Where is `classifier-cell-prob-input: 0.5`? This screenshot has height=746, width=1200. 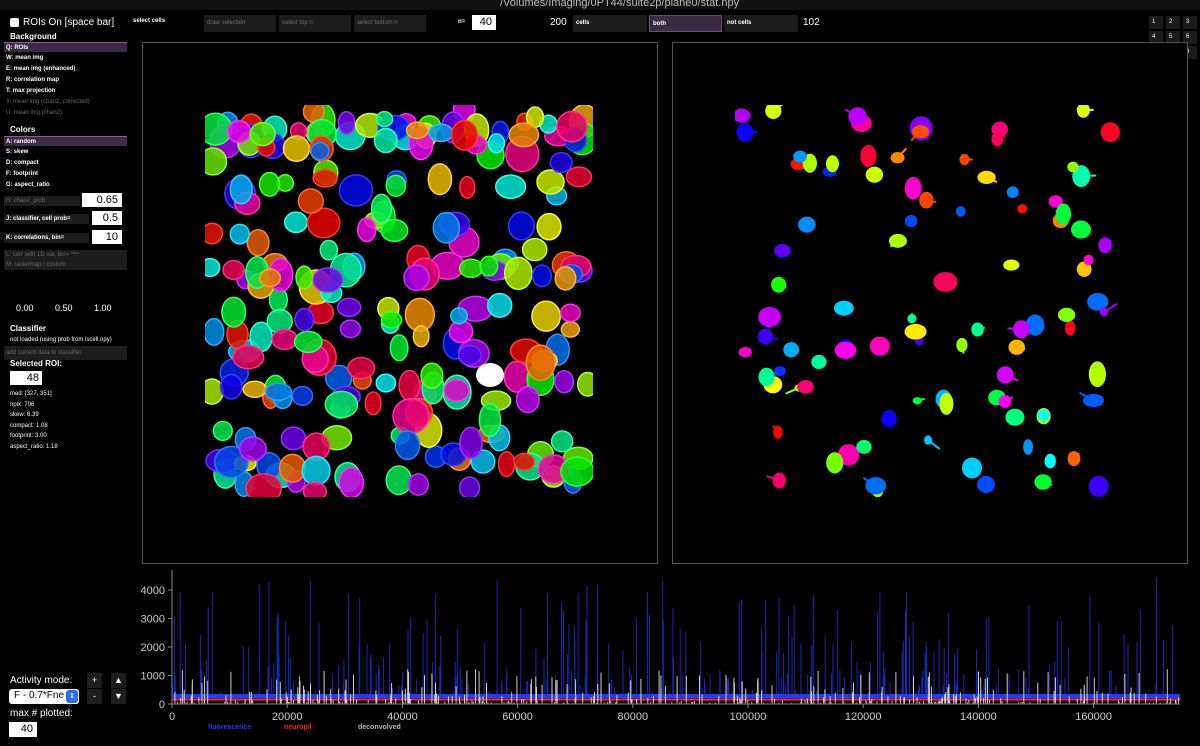 classifier-cell-prob-input: 0.5 is located at coordinates (107, 218).